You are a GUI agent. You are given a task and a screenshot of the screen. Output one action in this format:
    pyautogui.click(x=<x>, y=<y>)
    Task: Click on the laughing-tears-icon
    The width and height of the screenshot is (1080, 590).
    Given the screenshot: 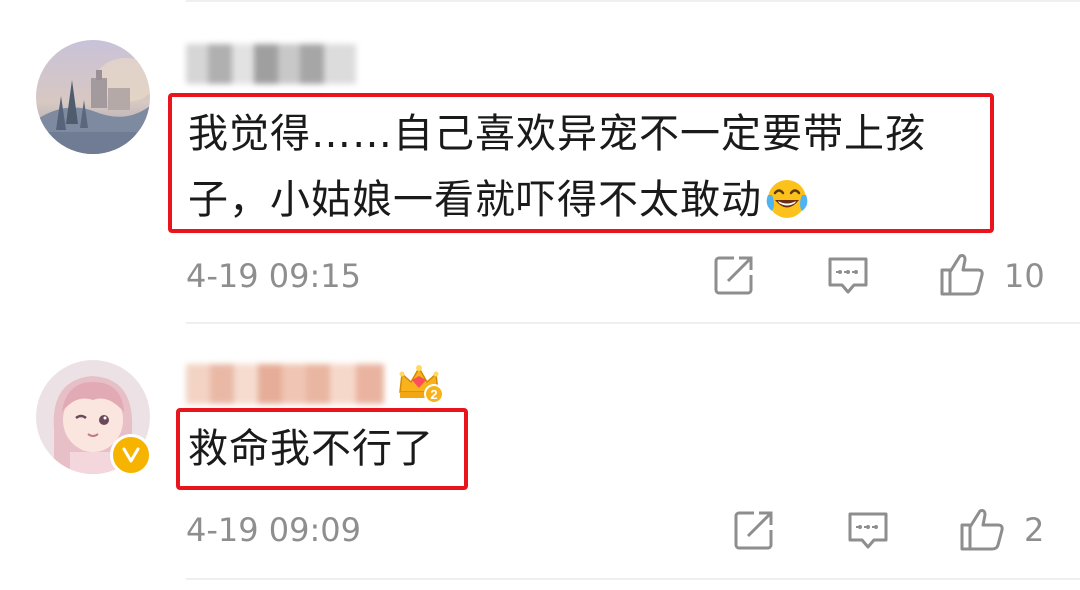 What is the action you would take?
    pyautogui.click(x=787, y=198)
    